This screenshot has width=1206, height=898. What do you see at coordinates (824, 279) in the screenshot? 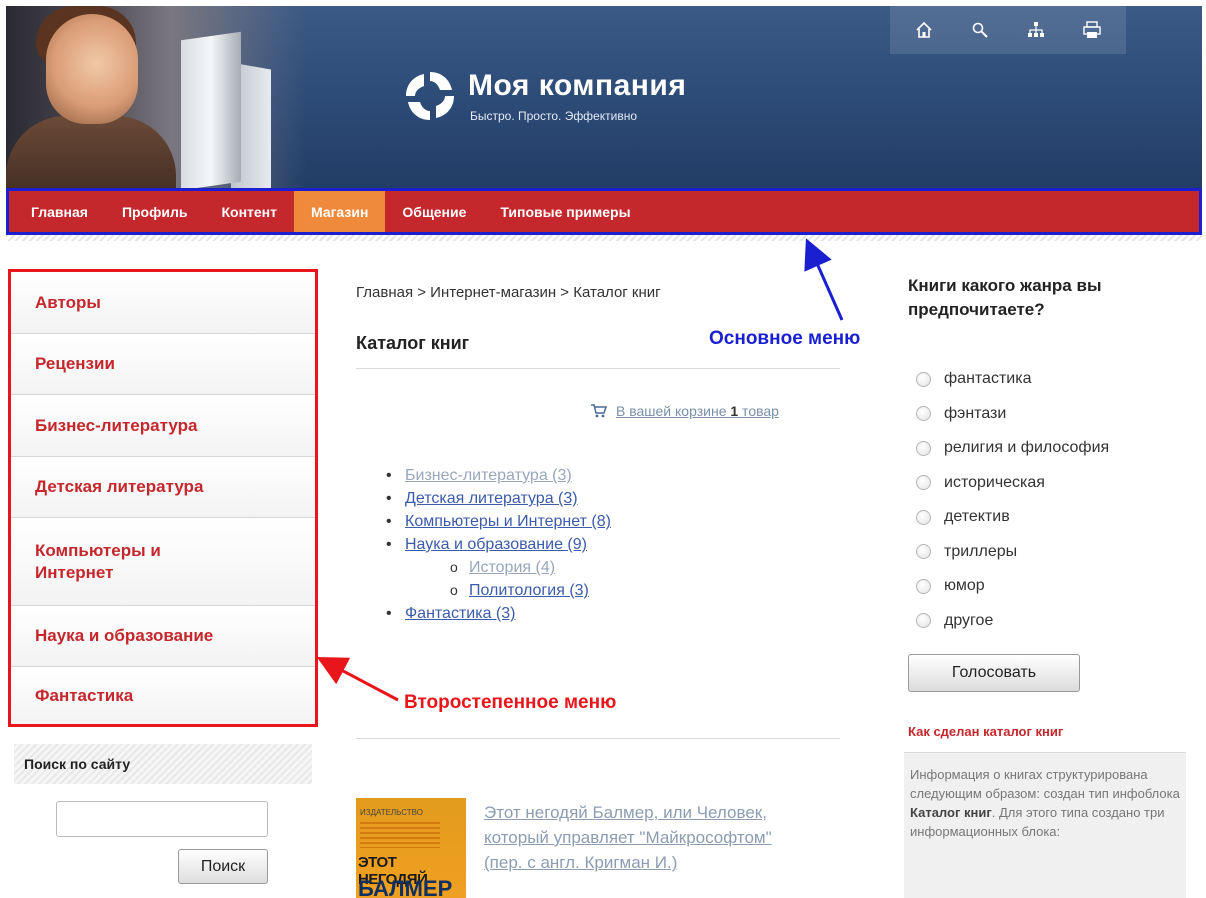
I see `arrow-main-menu` at bounding box center [824, 279].